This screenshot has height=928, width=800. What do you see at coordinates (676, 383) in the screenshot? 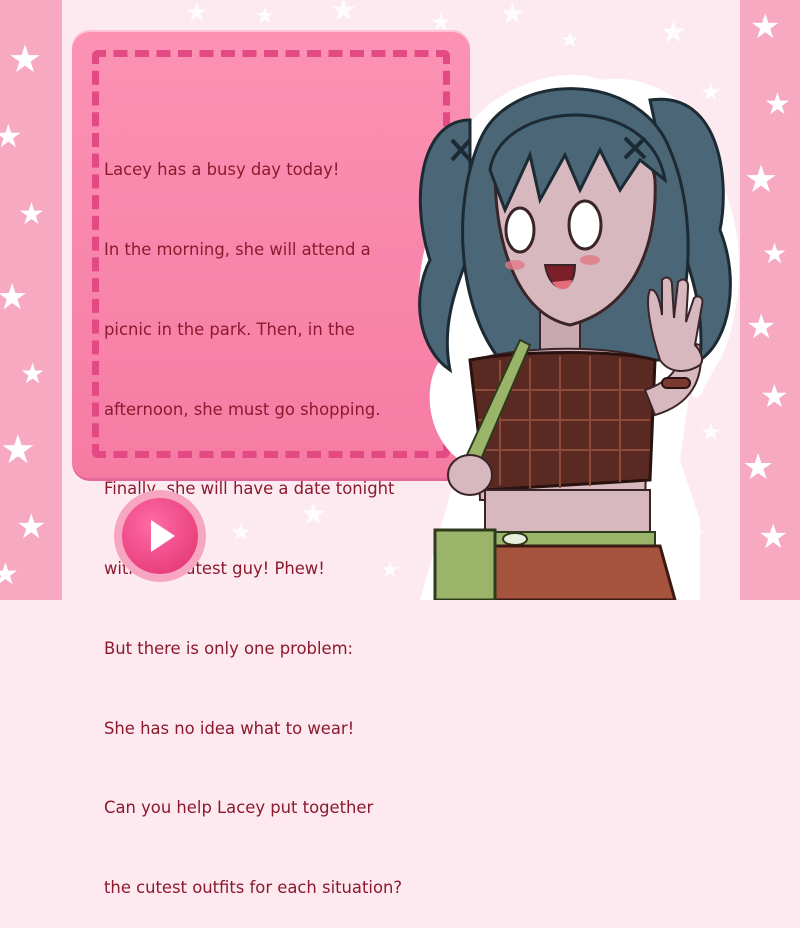
I see `bracelet` at bounding box center [676, 383].